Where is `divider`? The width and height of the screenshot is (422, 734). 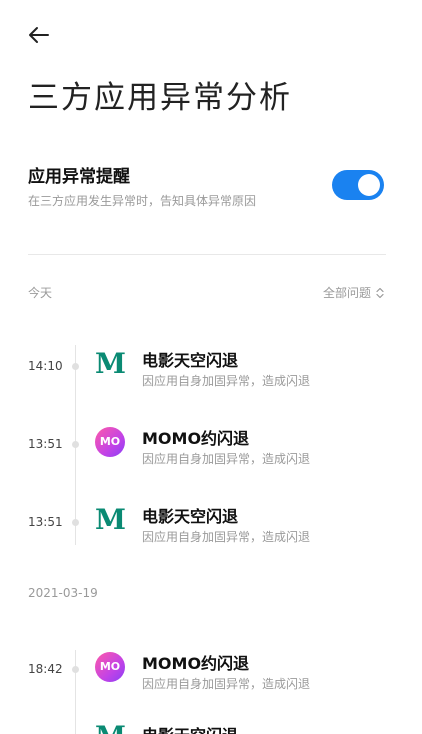
divider is located at coordinates (207, 254).